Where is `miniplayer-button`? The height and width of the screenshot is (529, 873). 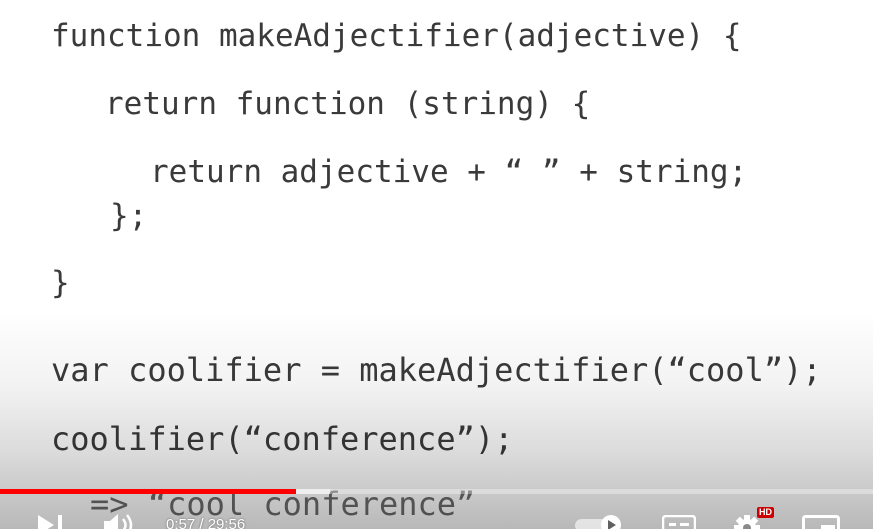
miniplayer-button is located at coordinates (821, 522).